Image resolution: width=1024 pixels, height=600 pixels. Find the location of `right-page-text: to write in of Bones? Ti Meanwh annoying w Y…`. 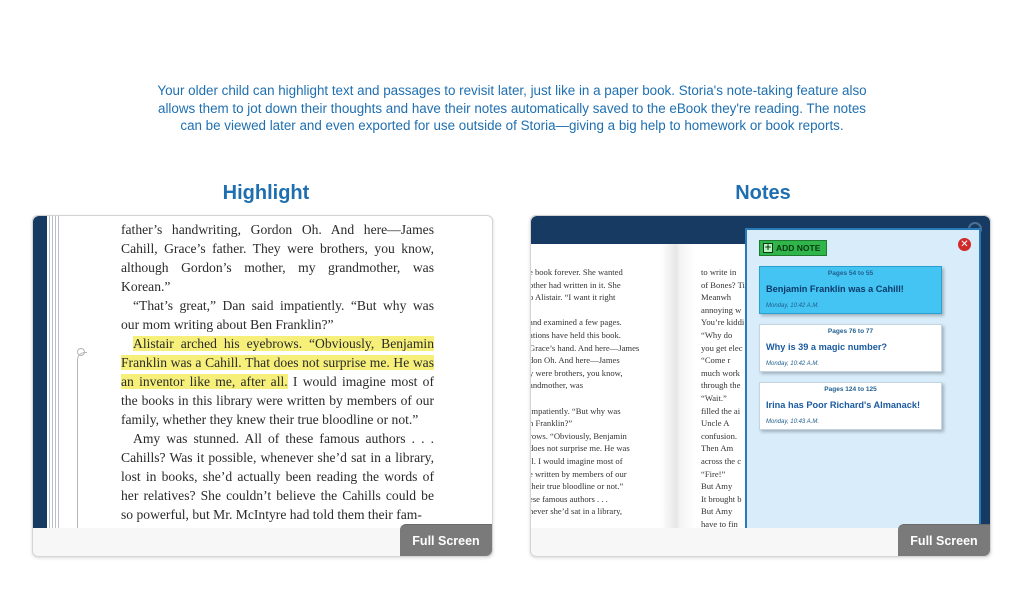

right-page-text: to write in of Bones? Ti Meanwh annoying w Y… is located at coordinates (723, 397).